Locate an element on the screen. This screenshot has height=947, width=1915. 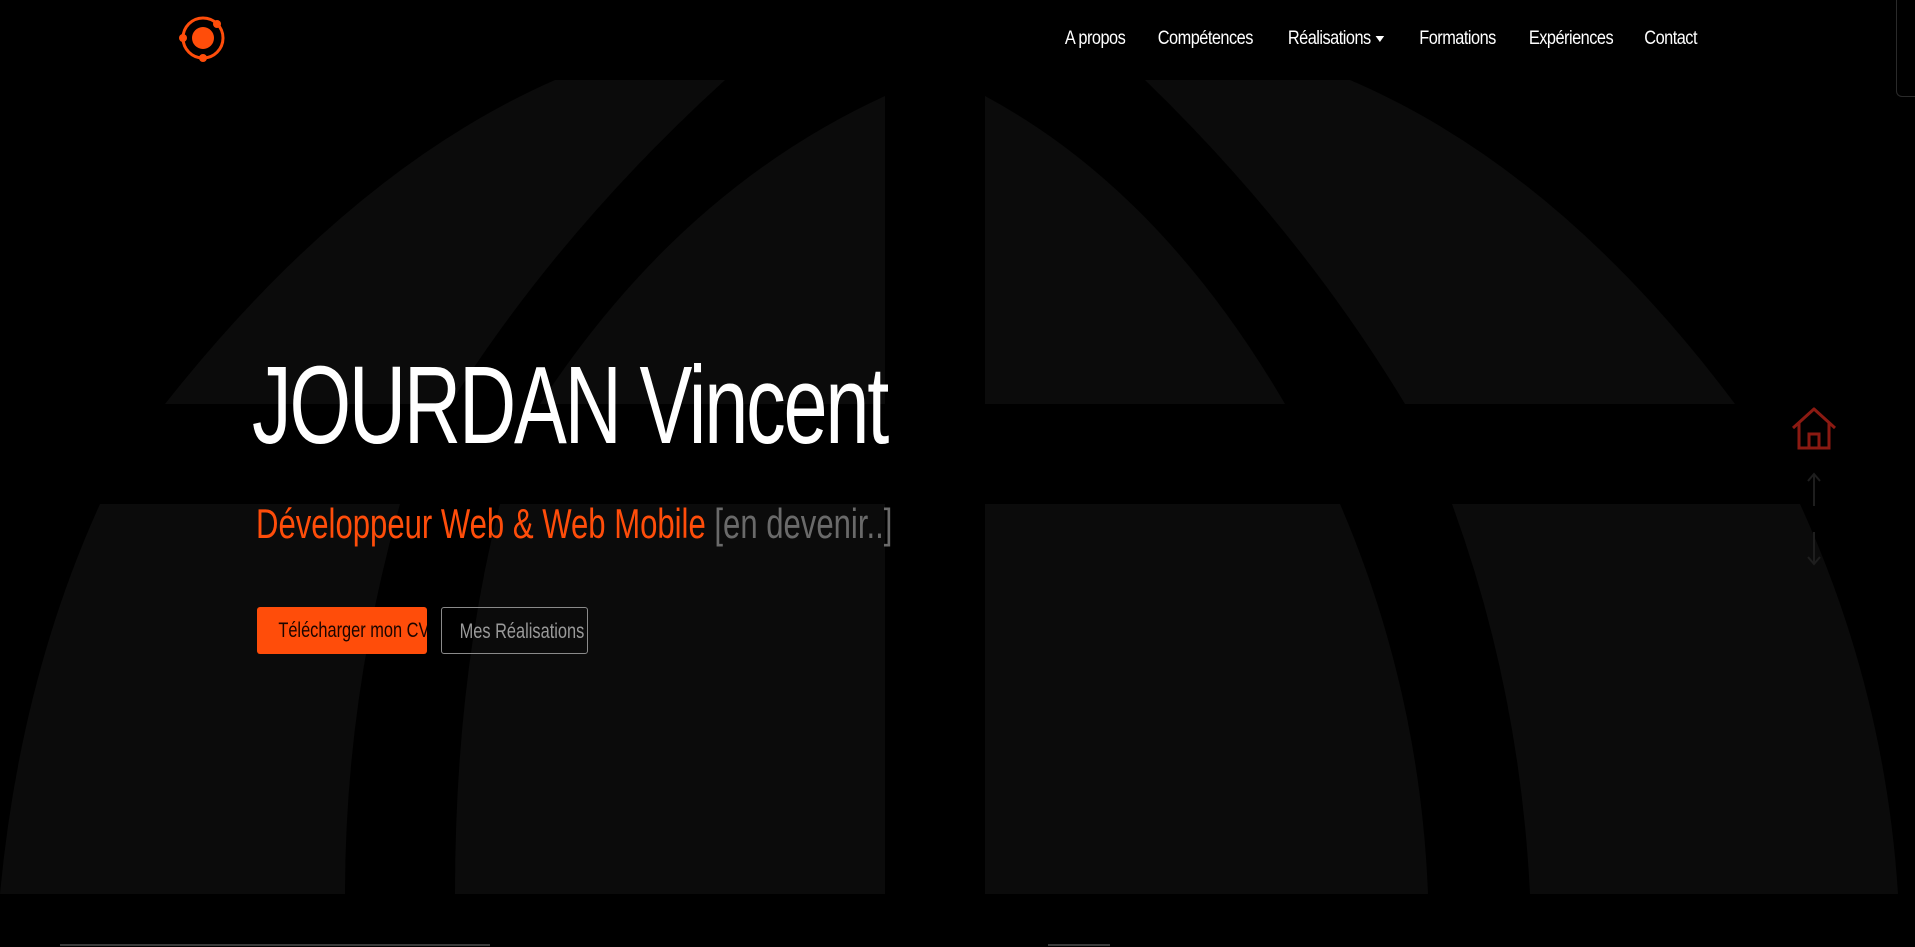
home-icon is located at coordinates (1814, 428).